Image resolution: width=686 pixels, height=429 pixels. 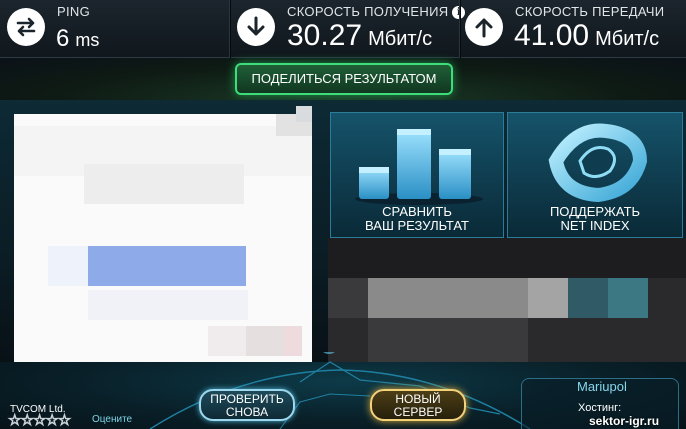 I want to click on test-again-button: ПРОВЕРИТЬ СНОВА, so click(x=247, y=405).